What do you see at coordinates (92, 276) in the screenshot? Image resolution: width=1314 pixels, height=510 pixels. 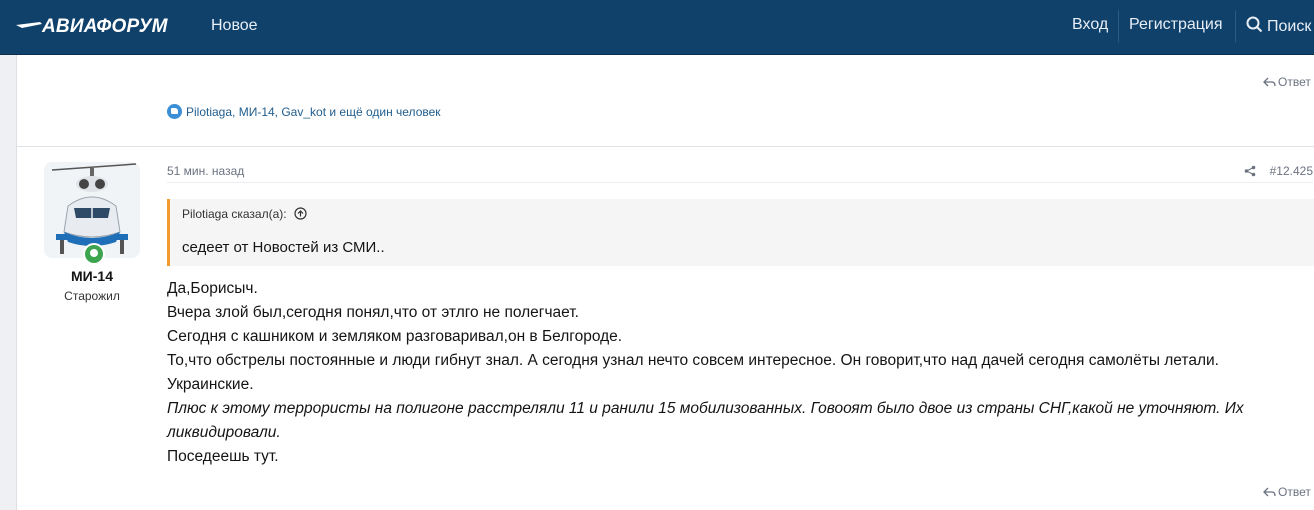 I see `author-name: МИ-14` at bounding box center [92, 276].